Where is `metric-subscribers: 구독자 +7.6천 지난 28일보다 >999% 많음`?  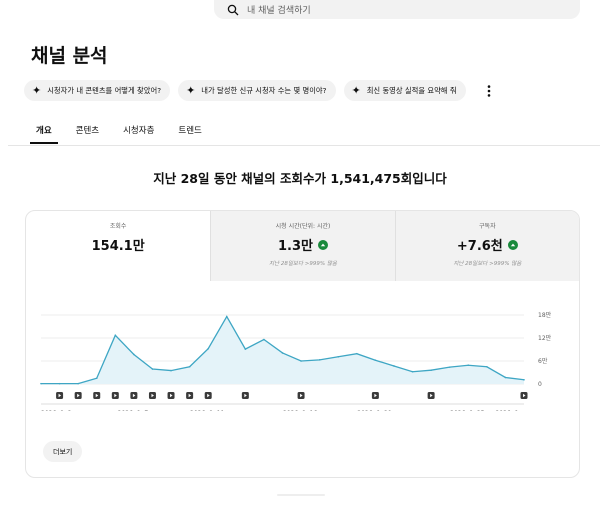 metric-subscribers: 구독자 +7.6천 지난 28일보다 >999% 많음 is located at coordinates (486, 246).